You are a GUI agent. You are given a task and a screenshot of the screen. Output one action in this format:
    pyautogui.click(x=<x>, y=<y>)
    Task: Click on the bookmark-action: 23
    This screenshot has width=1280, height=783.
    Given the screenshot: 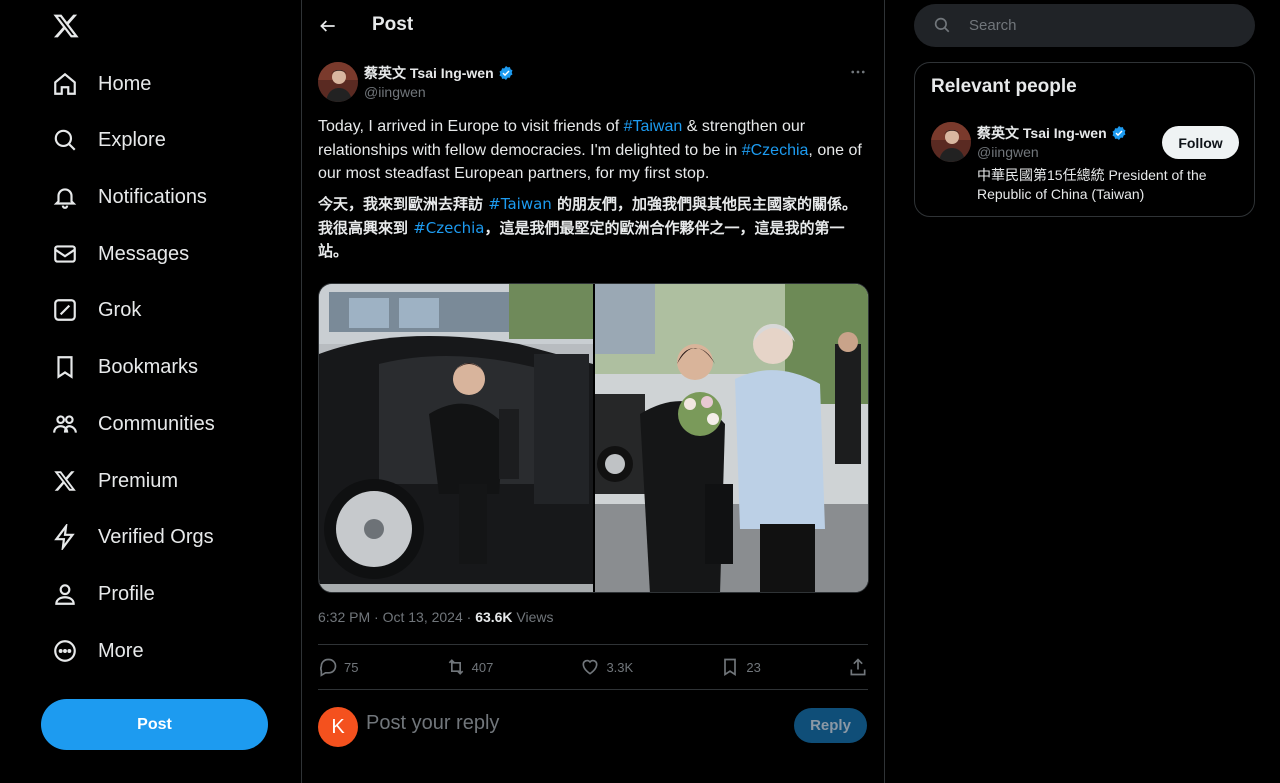 What is the action you would take?
    pyautogui.click(x=740, y=667)
    